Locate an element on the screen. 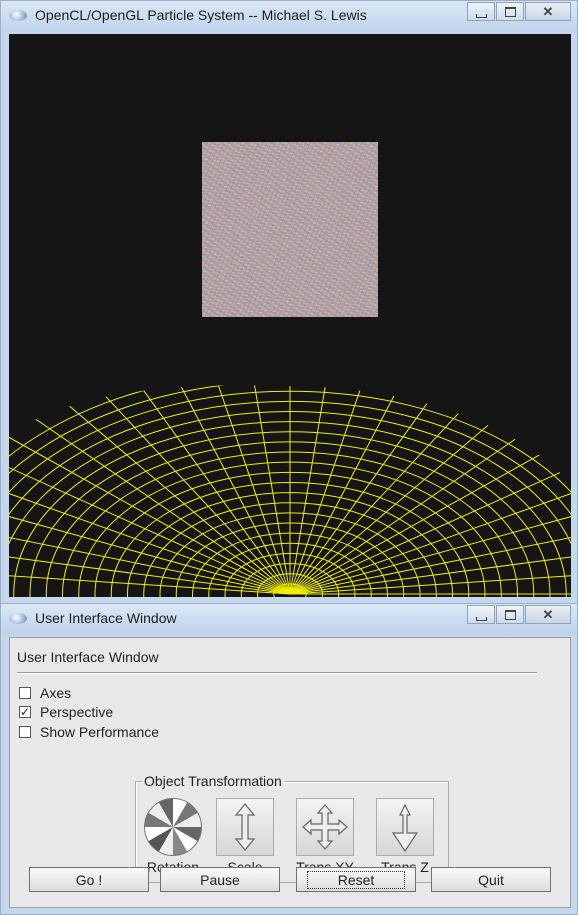  scale-button is located at coordinates (245, 827).